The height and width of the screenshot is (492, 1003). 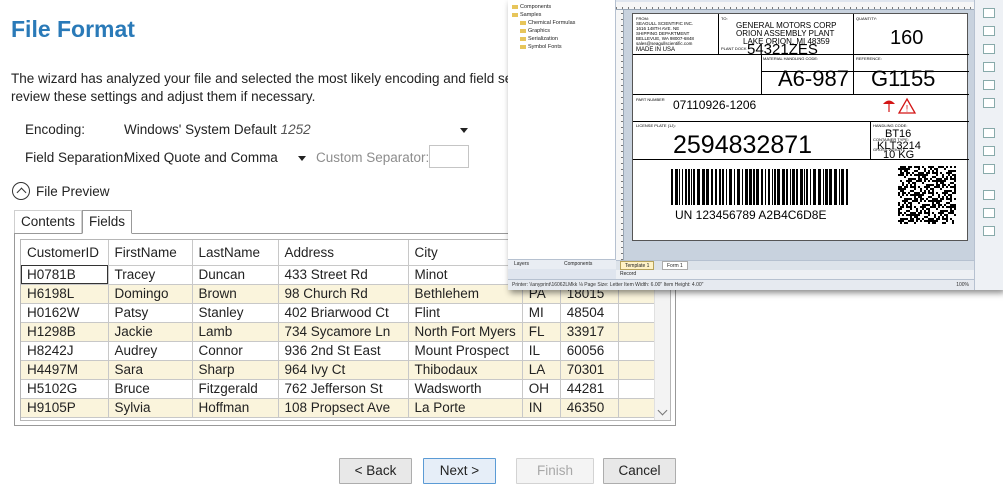 I want to click on table-cell: Domingo, so click(x=150, y=294).